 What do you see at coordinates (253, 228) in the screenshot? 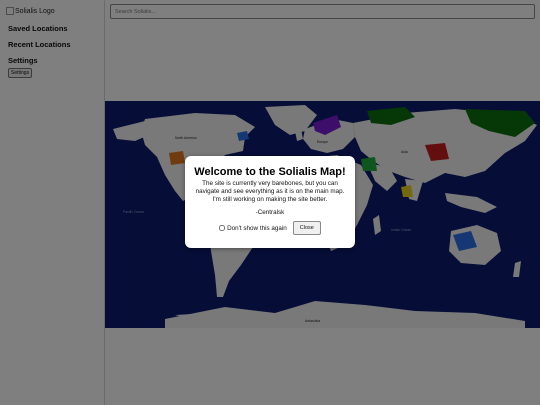
I see `dont-show-again-option: Don't show this again` at bounding box center [253, 228].